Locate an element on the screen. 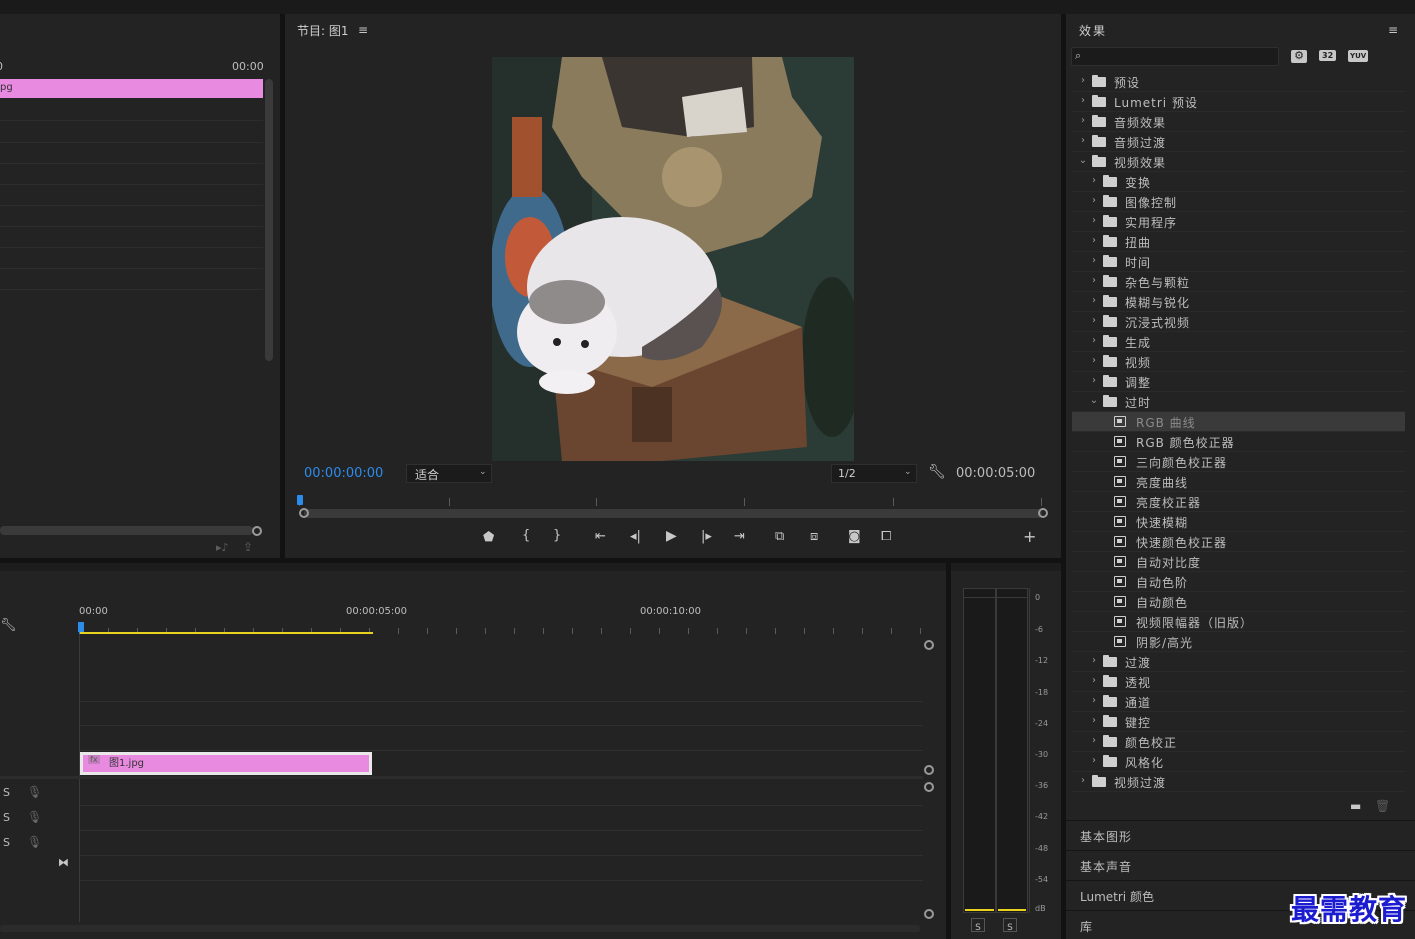 This screenshot has height=939, width=1415. effects-tree-item: › 变换 is located at coordinates (1238, 182).